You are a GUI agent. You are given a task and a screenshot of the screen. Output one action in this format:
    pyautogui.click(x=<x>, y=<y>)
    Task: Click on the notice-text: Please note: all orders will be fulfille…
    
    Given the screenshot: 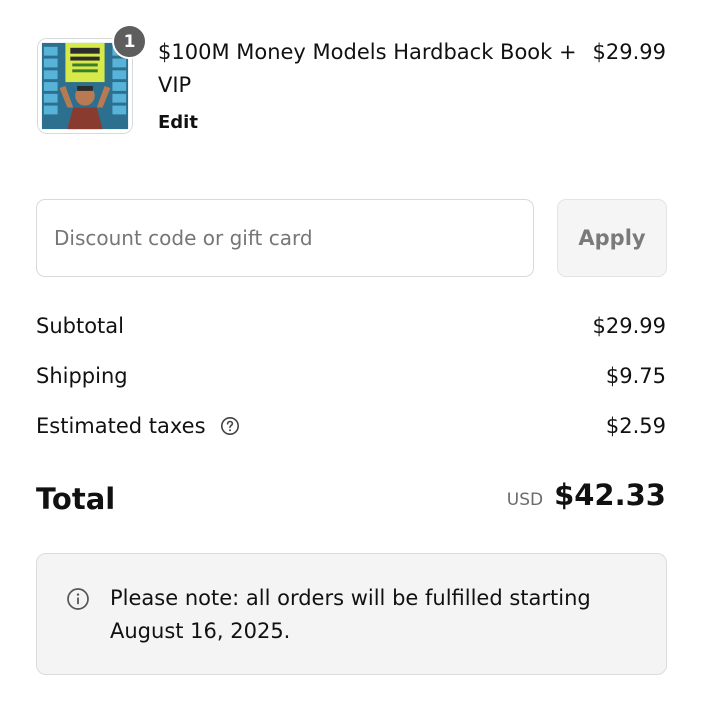 What is the action you would take?
    pyautogui.click(x=350, y=614)
    